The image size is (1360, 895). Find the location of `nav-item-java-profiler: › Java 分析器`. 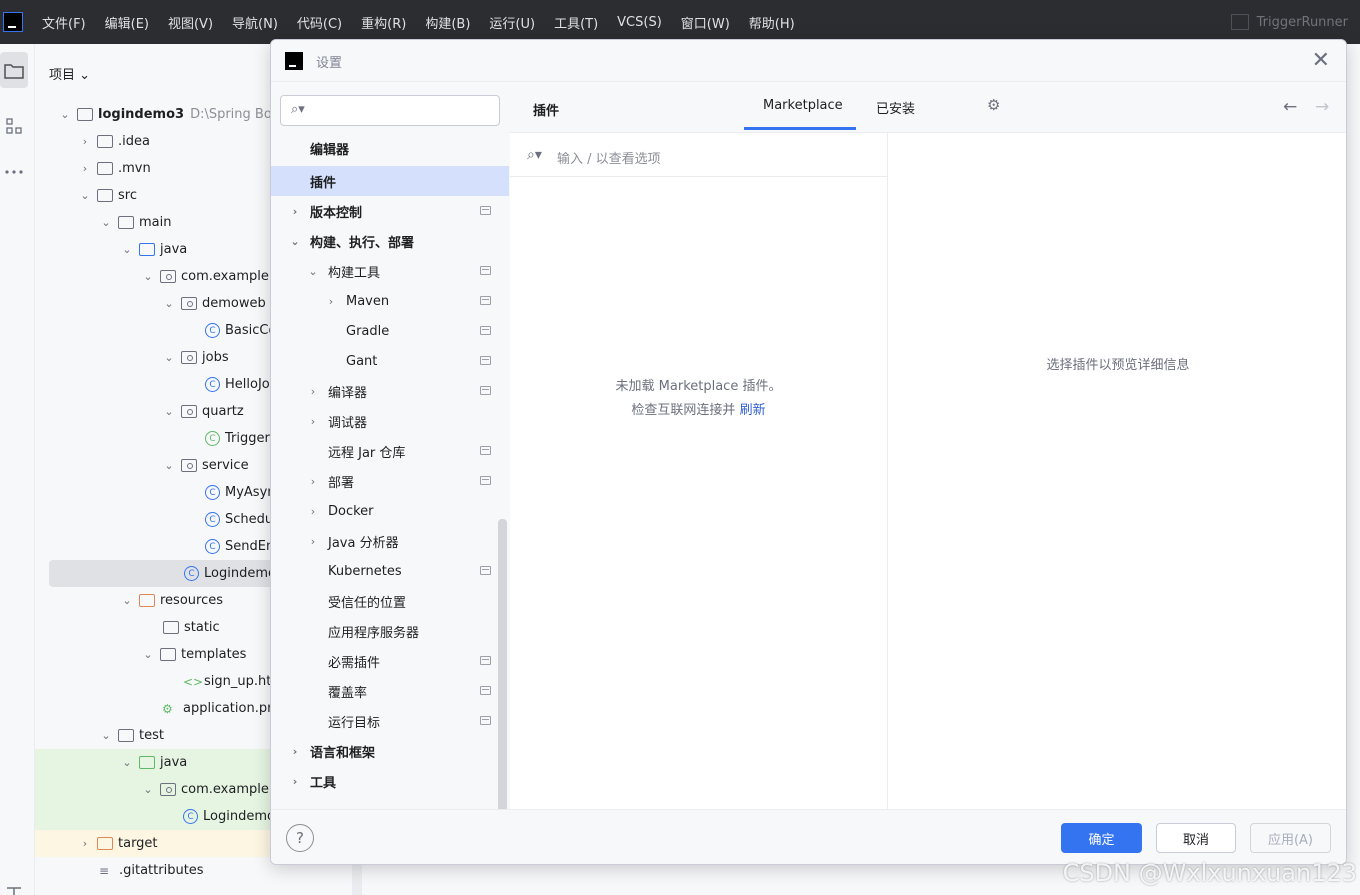

nav-item-java-profiler: › Java 分析器 is located at coordinates (390, 541).